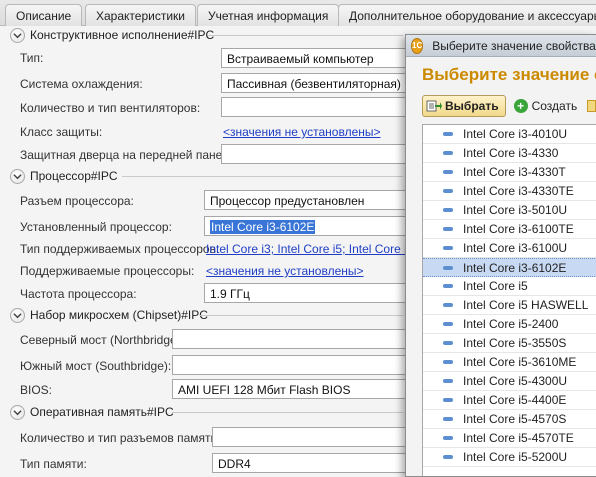 This screenshot has height=477, width=596. Describe the element at coordinates (509, 191) in the screenshot. I see `list-item: Intel Core i3-4330TE` at that location.